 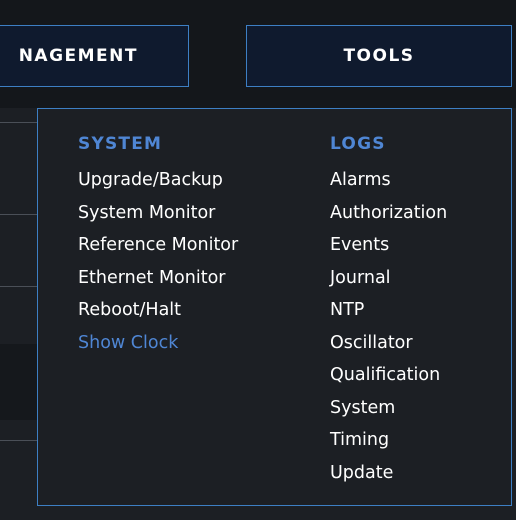 I want to click on menu-item-reboot-halt: Reboot/Halt, so click(x=158, y=310).